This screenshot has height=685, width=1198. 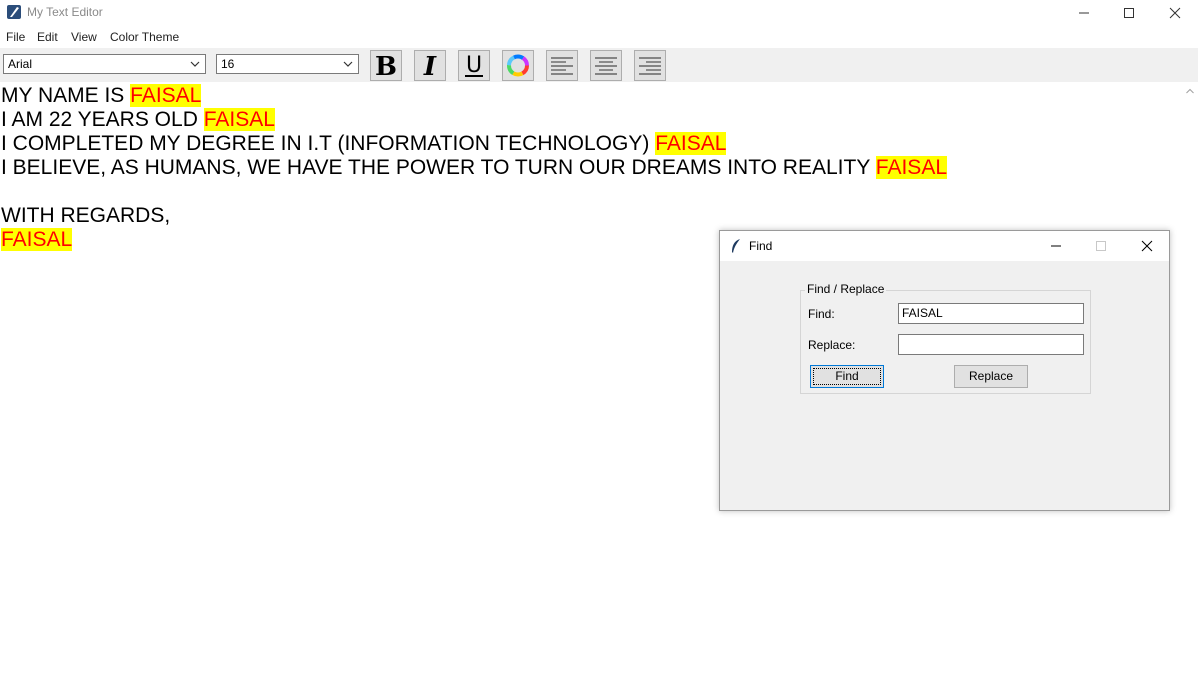 What do you see at coordinates (287, 64) in the screenshot?
I see `font-size-select: 16` at bounding box center [287, 64].